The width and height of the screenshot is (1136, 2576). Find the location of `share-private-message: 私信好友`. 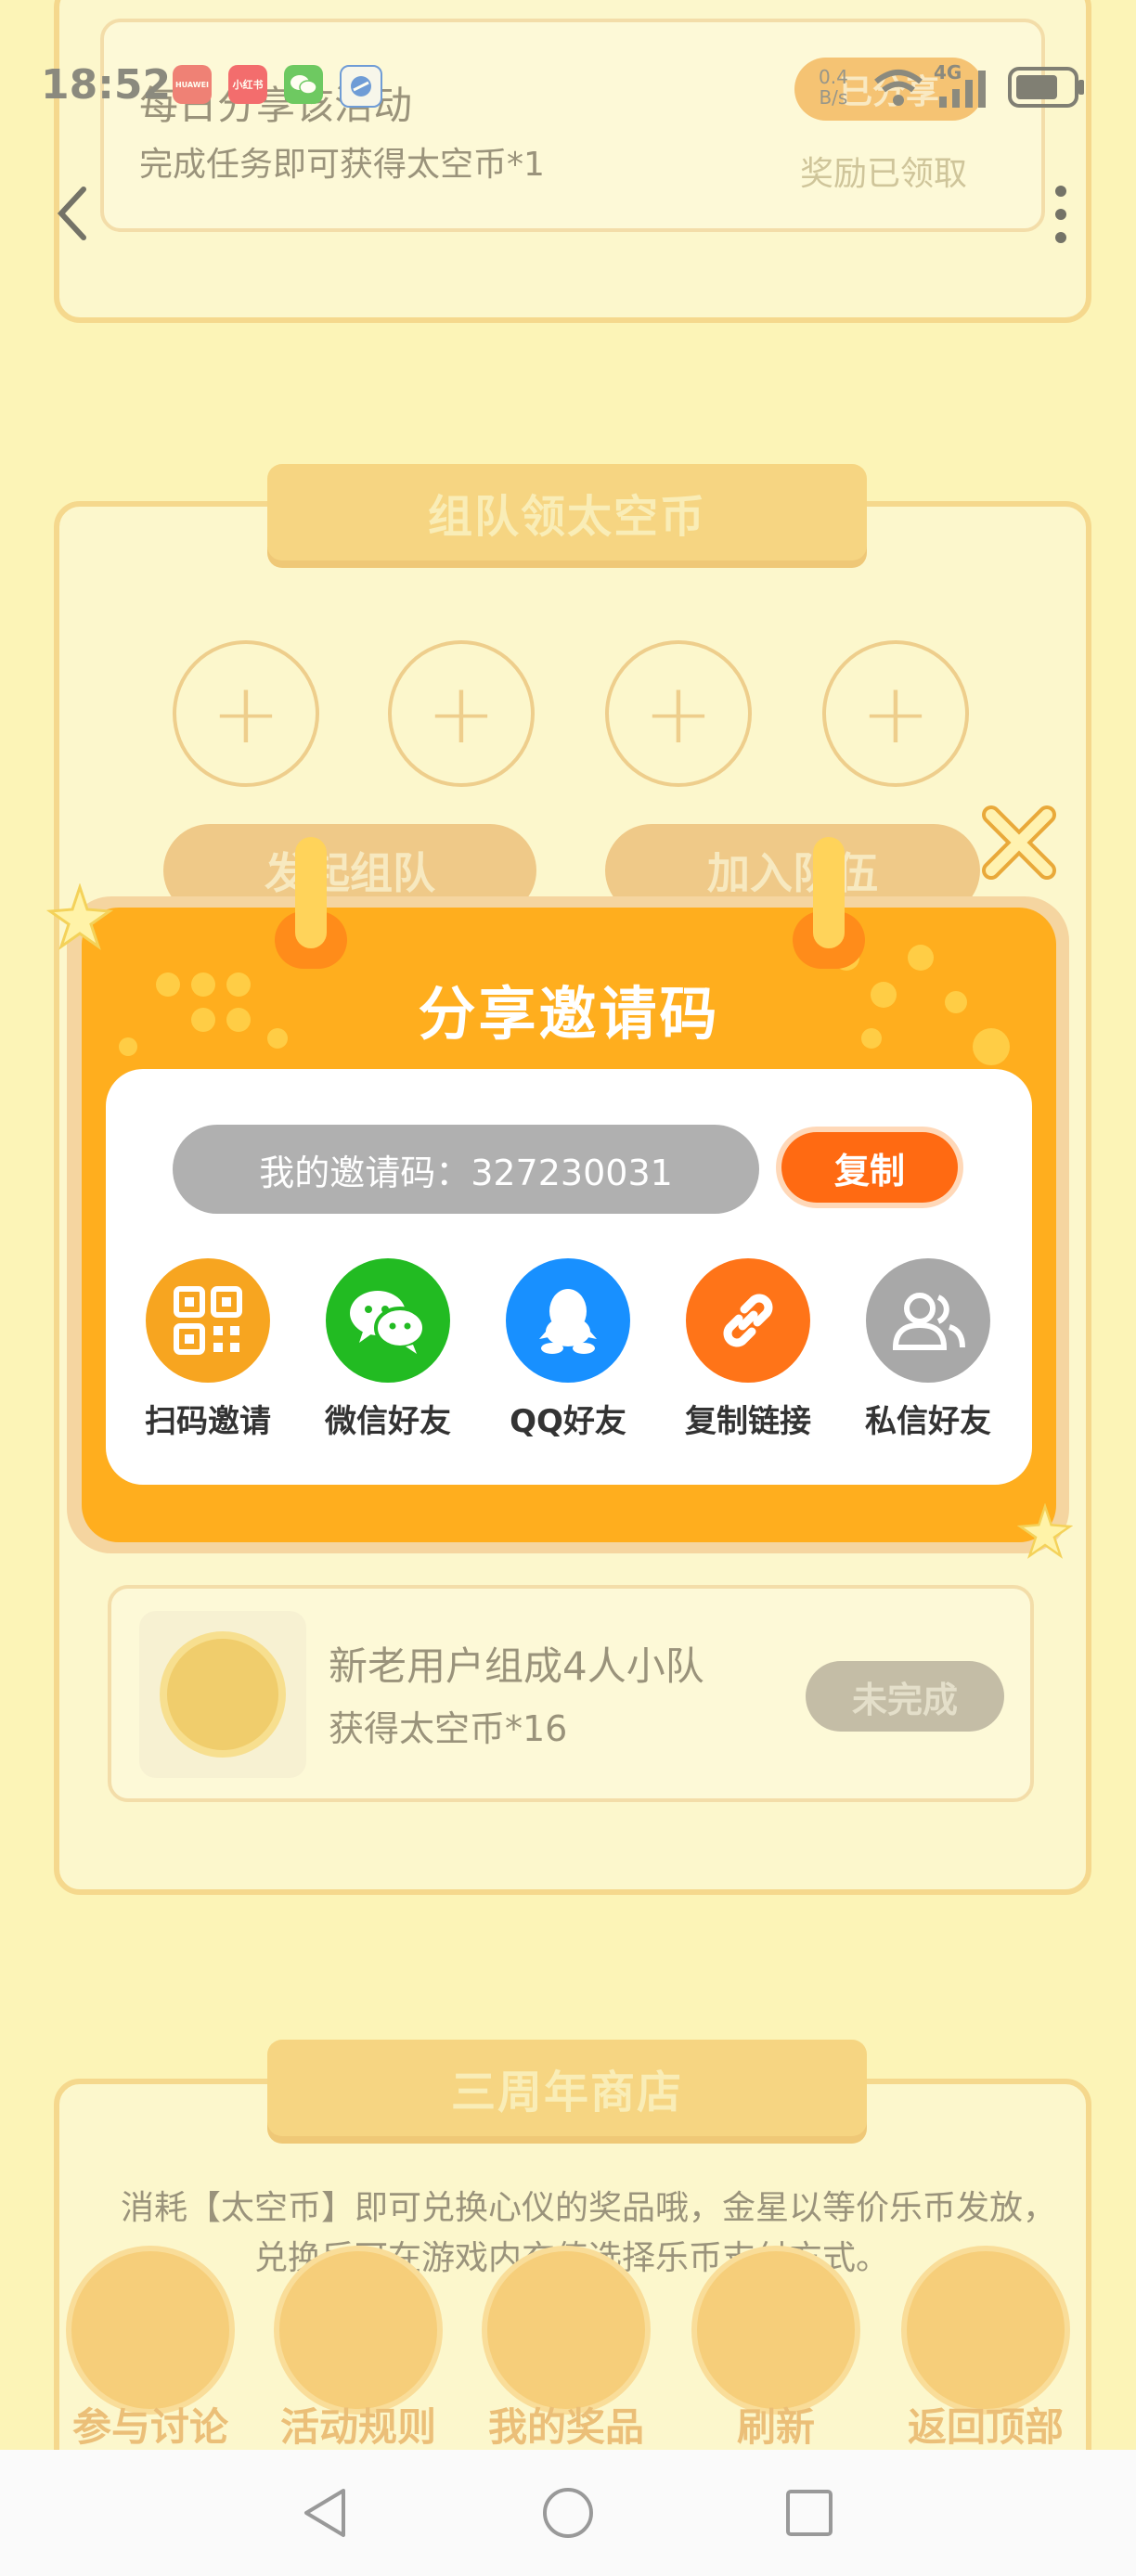

share-private-message: 私信好友 is located at coordinates (928, 1349).